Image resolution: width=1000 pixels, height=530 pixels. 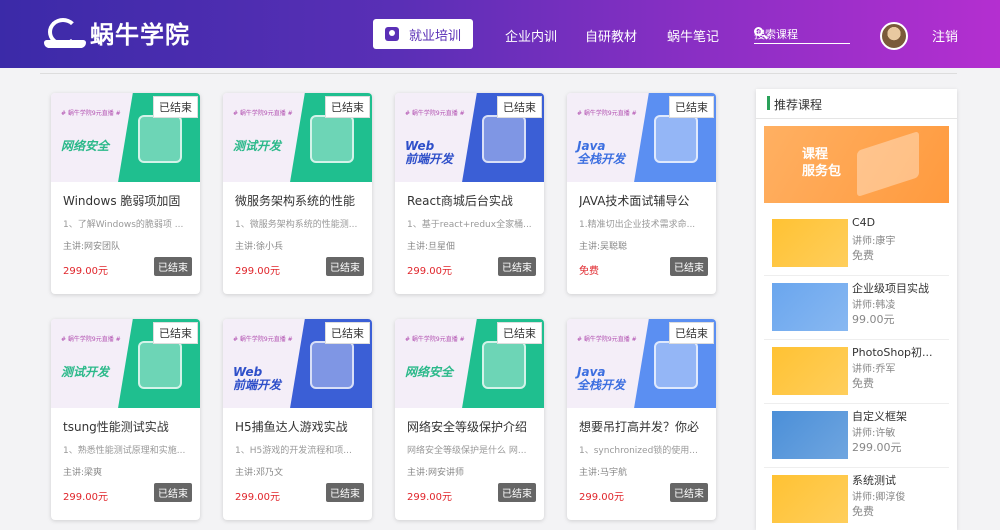 What do you see at coordinates (644, 200) in the screenshot?
I see `course-title: JAVA技术面试辅导公` at bounding box center [644, 200].